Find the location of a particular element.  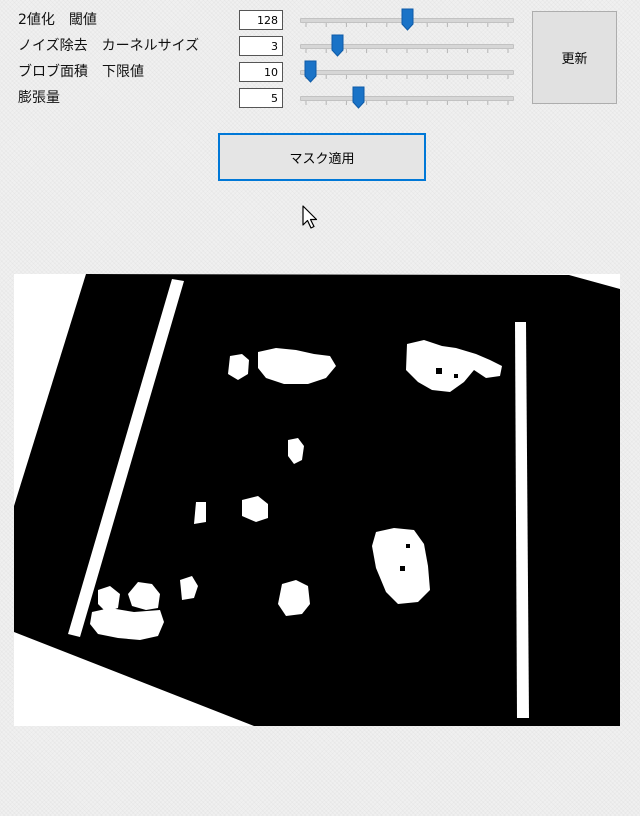

blob-area-slider is located at coordinates (407, 71).